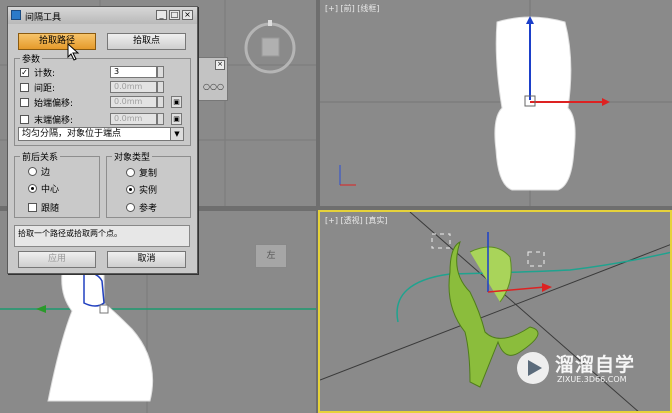 Image resolution: width=672 pixels, height=413 pixels. I want to click on spacing-checkbox, so click(24, 87).